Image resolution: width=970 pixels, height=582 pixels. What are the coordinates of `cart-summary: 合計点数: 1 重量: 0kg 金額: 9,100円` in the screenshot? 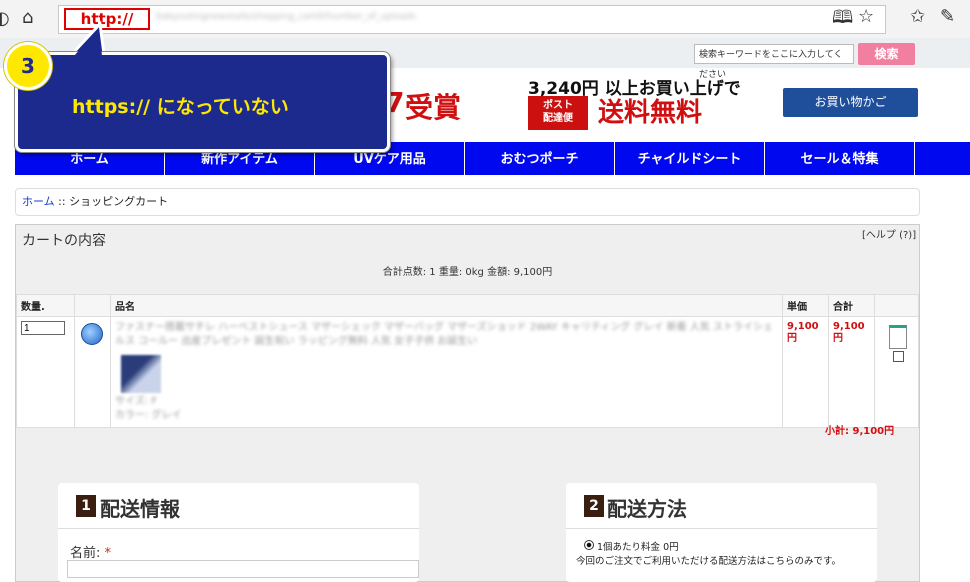 It's located at (467, 272).